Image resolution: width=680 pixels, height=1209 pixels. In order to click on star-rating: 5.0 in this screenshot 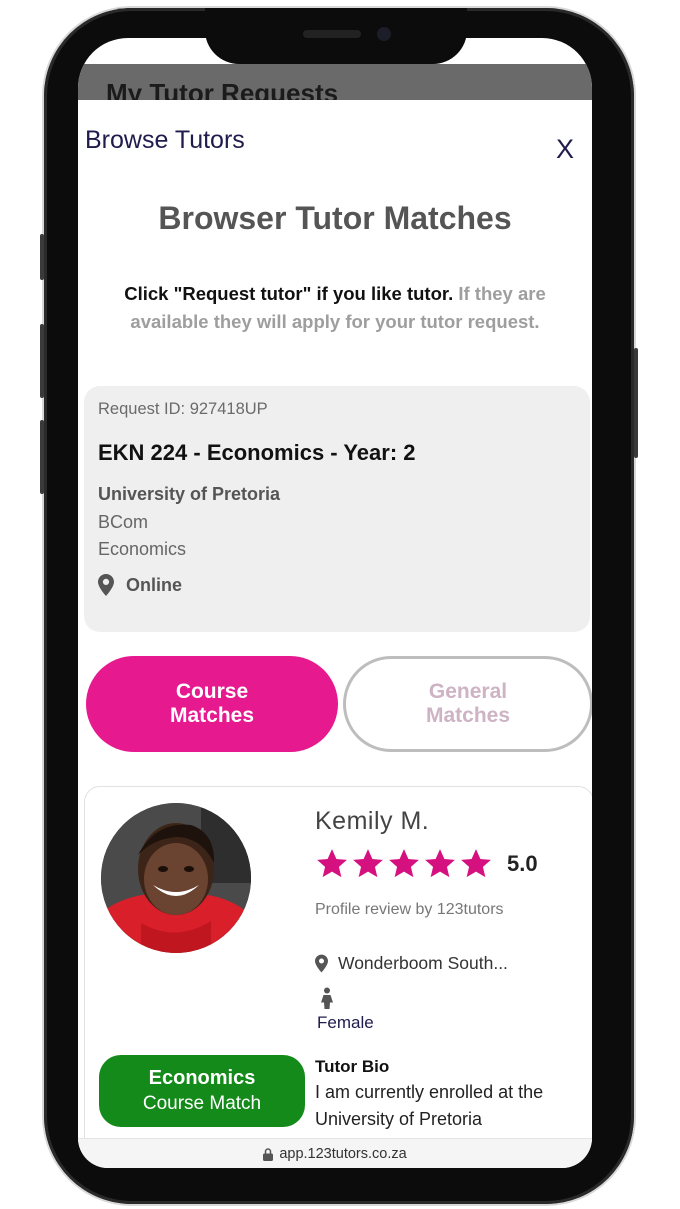, I will do `click(426, 864)`.